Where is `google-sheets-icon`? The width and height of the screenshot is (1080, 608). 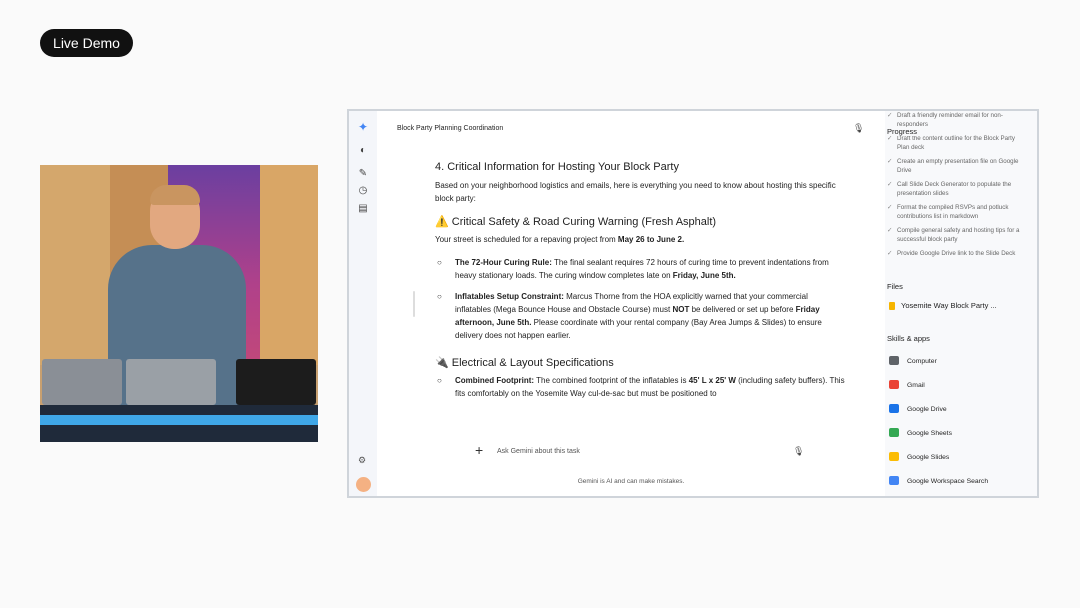
google-sheets-icon is located at coordinates (894, 432).